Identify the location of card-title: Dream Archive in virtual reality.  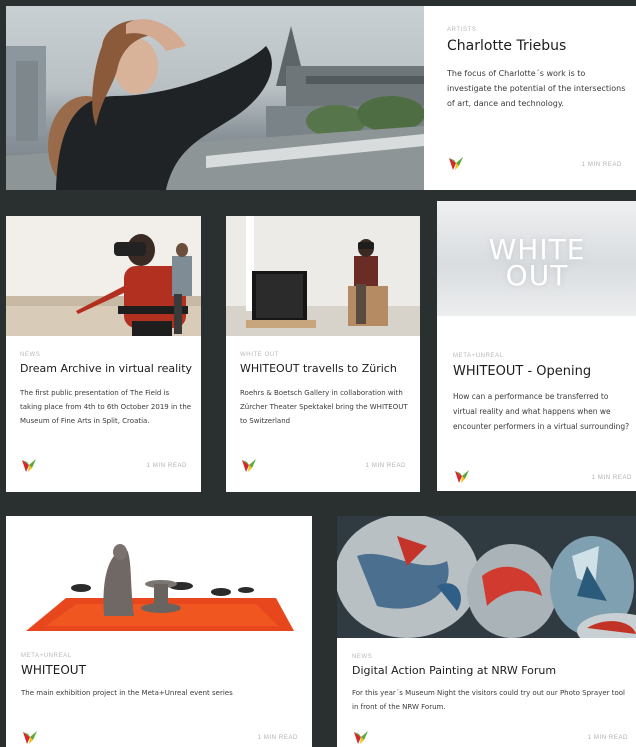
(106, 368).